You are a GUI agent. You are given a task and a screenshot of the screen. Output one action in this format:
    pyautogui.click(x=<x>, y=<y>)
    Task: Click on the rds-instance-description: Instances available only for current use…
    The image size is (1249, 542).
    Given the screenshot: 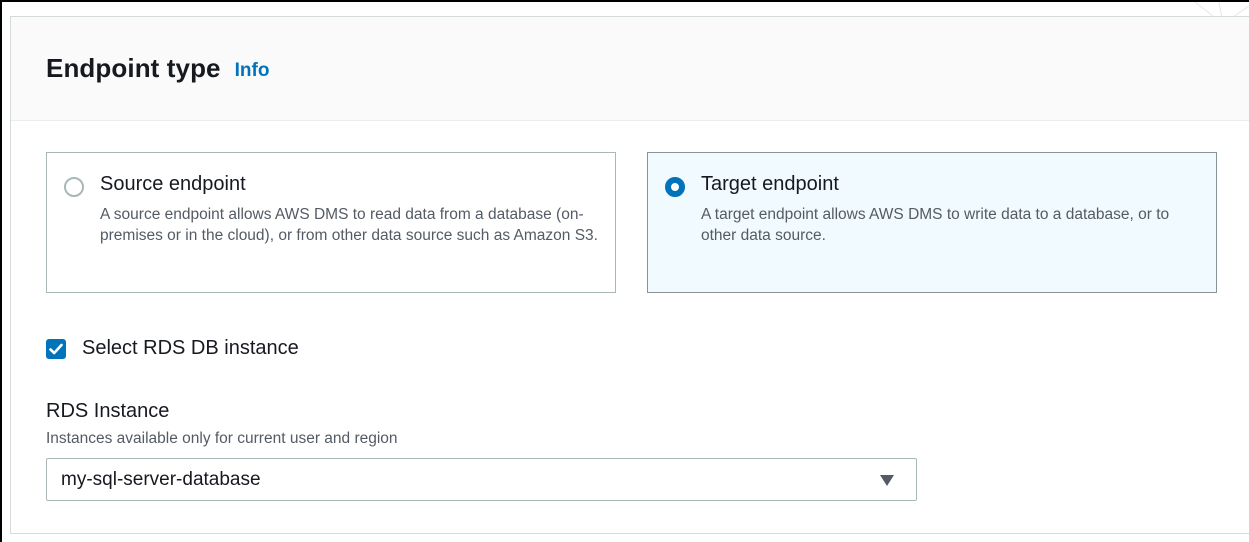 What is the action you would take?
    pyautogui.click(x=222, y=438)
    